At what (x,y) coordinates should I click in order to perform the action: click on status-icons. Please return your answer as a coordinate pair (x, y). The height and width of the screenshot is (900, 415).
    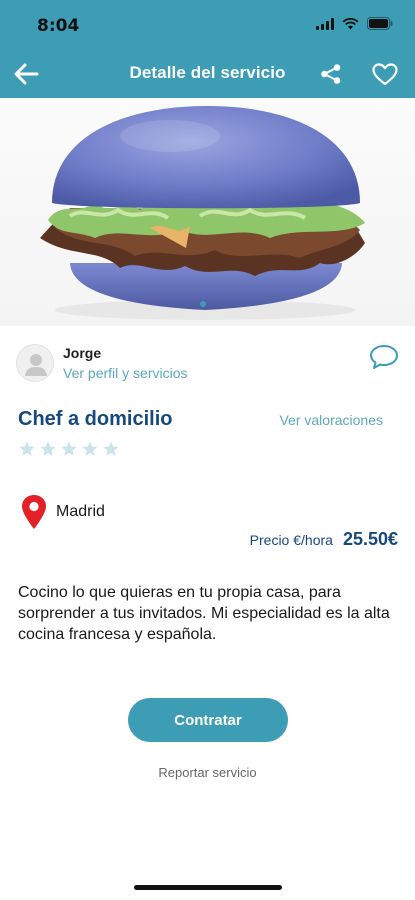
    Looking at the image, I should click on (354, 23).